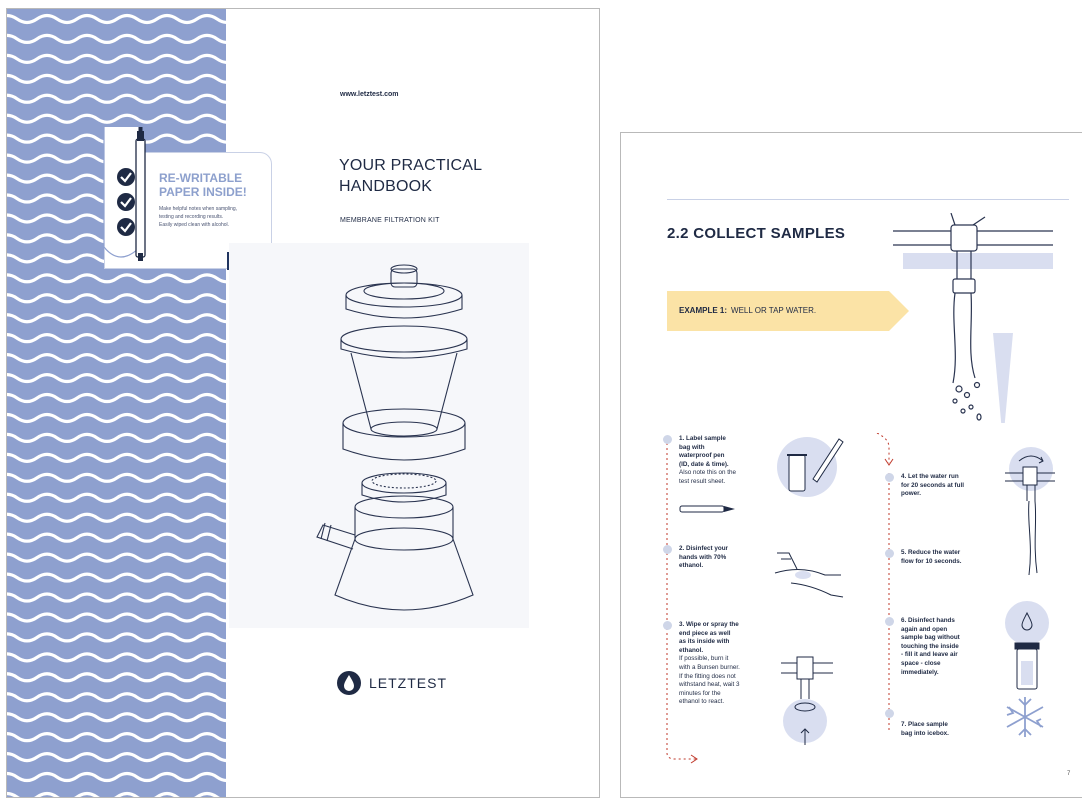 The width and height of the screenshot is (1082, 798). I want to click on cover-title: YOUR PRACTICAL HANDBOOK, so click(410, 176).